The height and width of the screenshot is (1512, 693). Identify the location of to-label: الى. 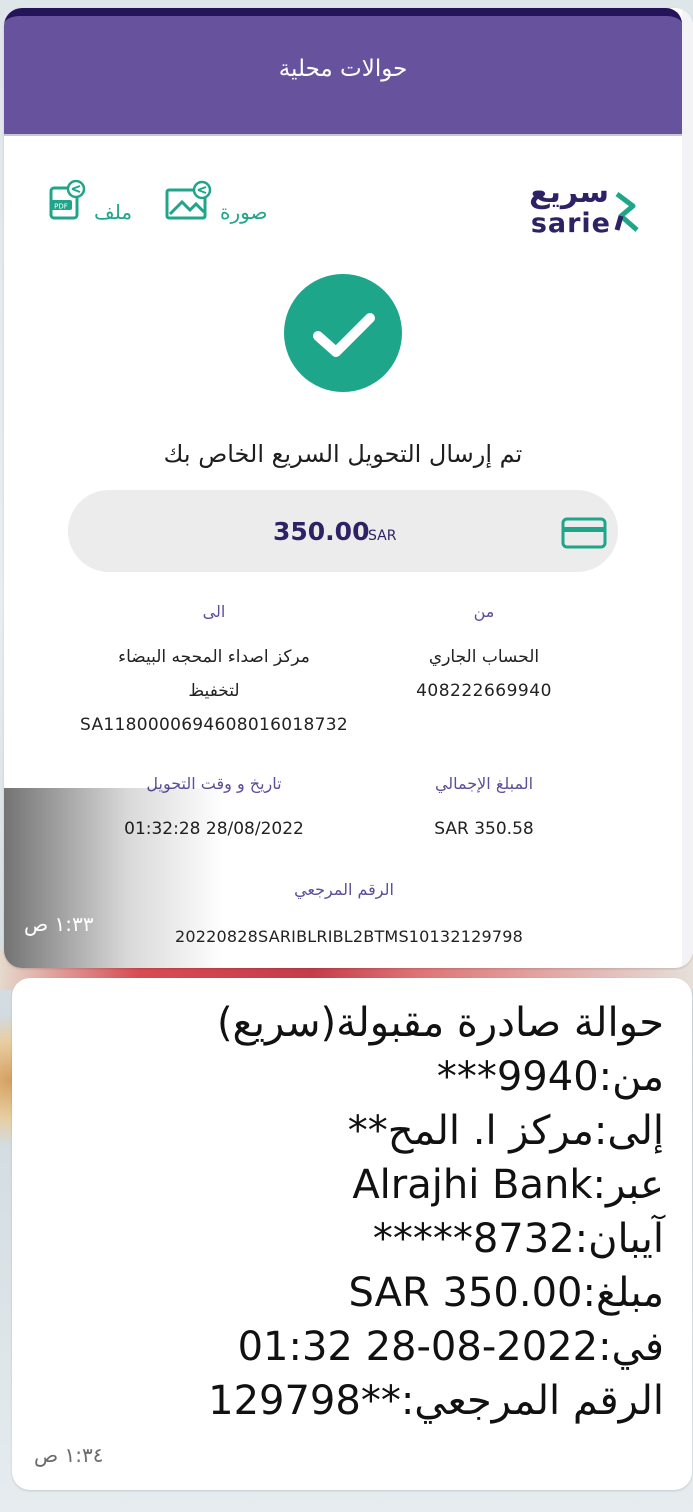
(214, 611).